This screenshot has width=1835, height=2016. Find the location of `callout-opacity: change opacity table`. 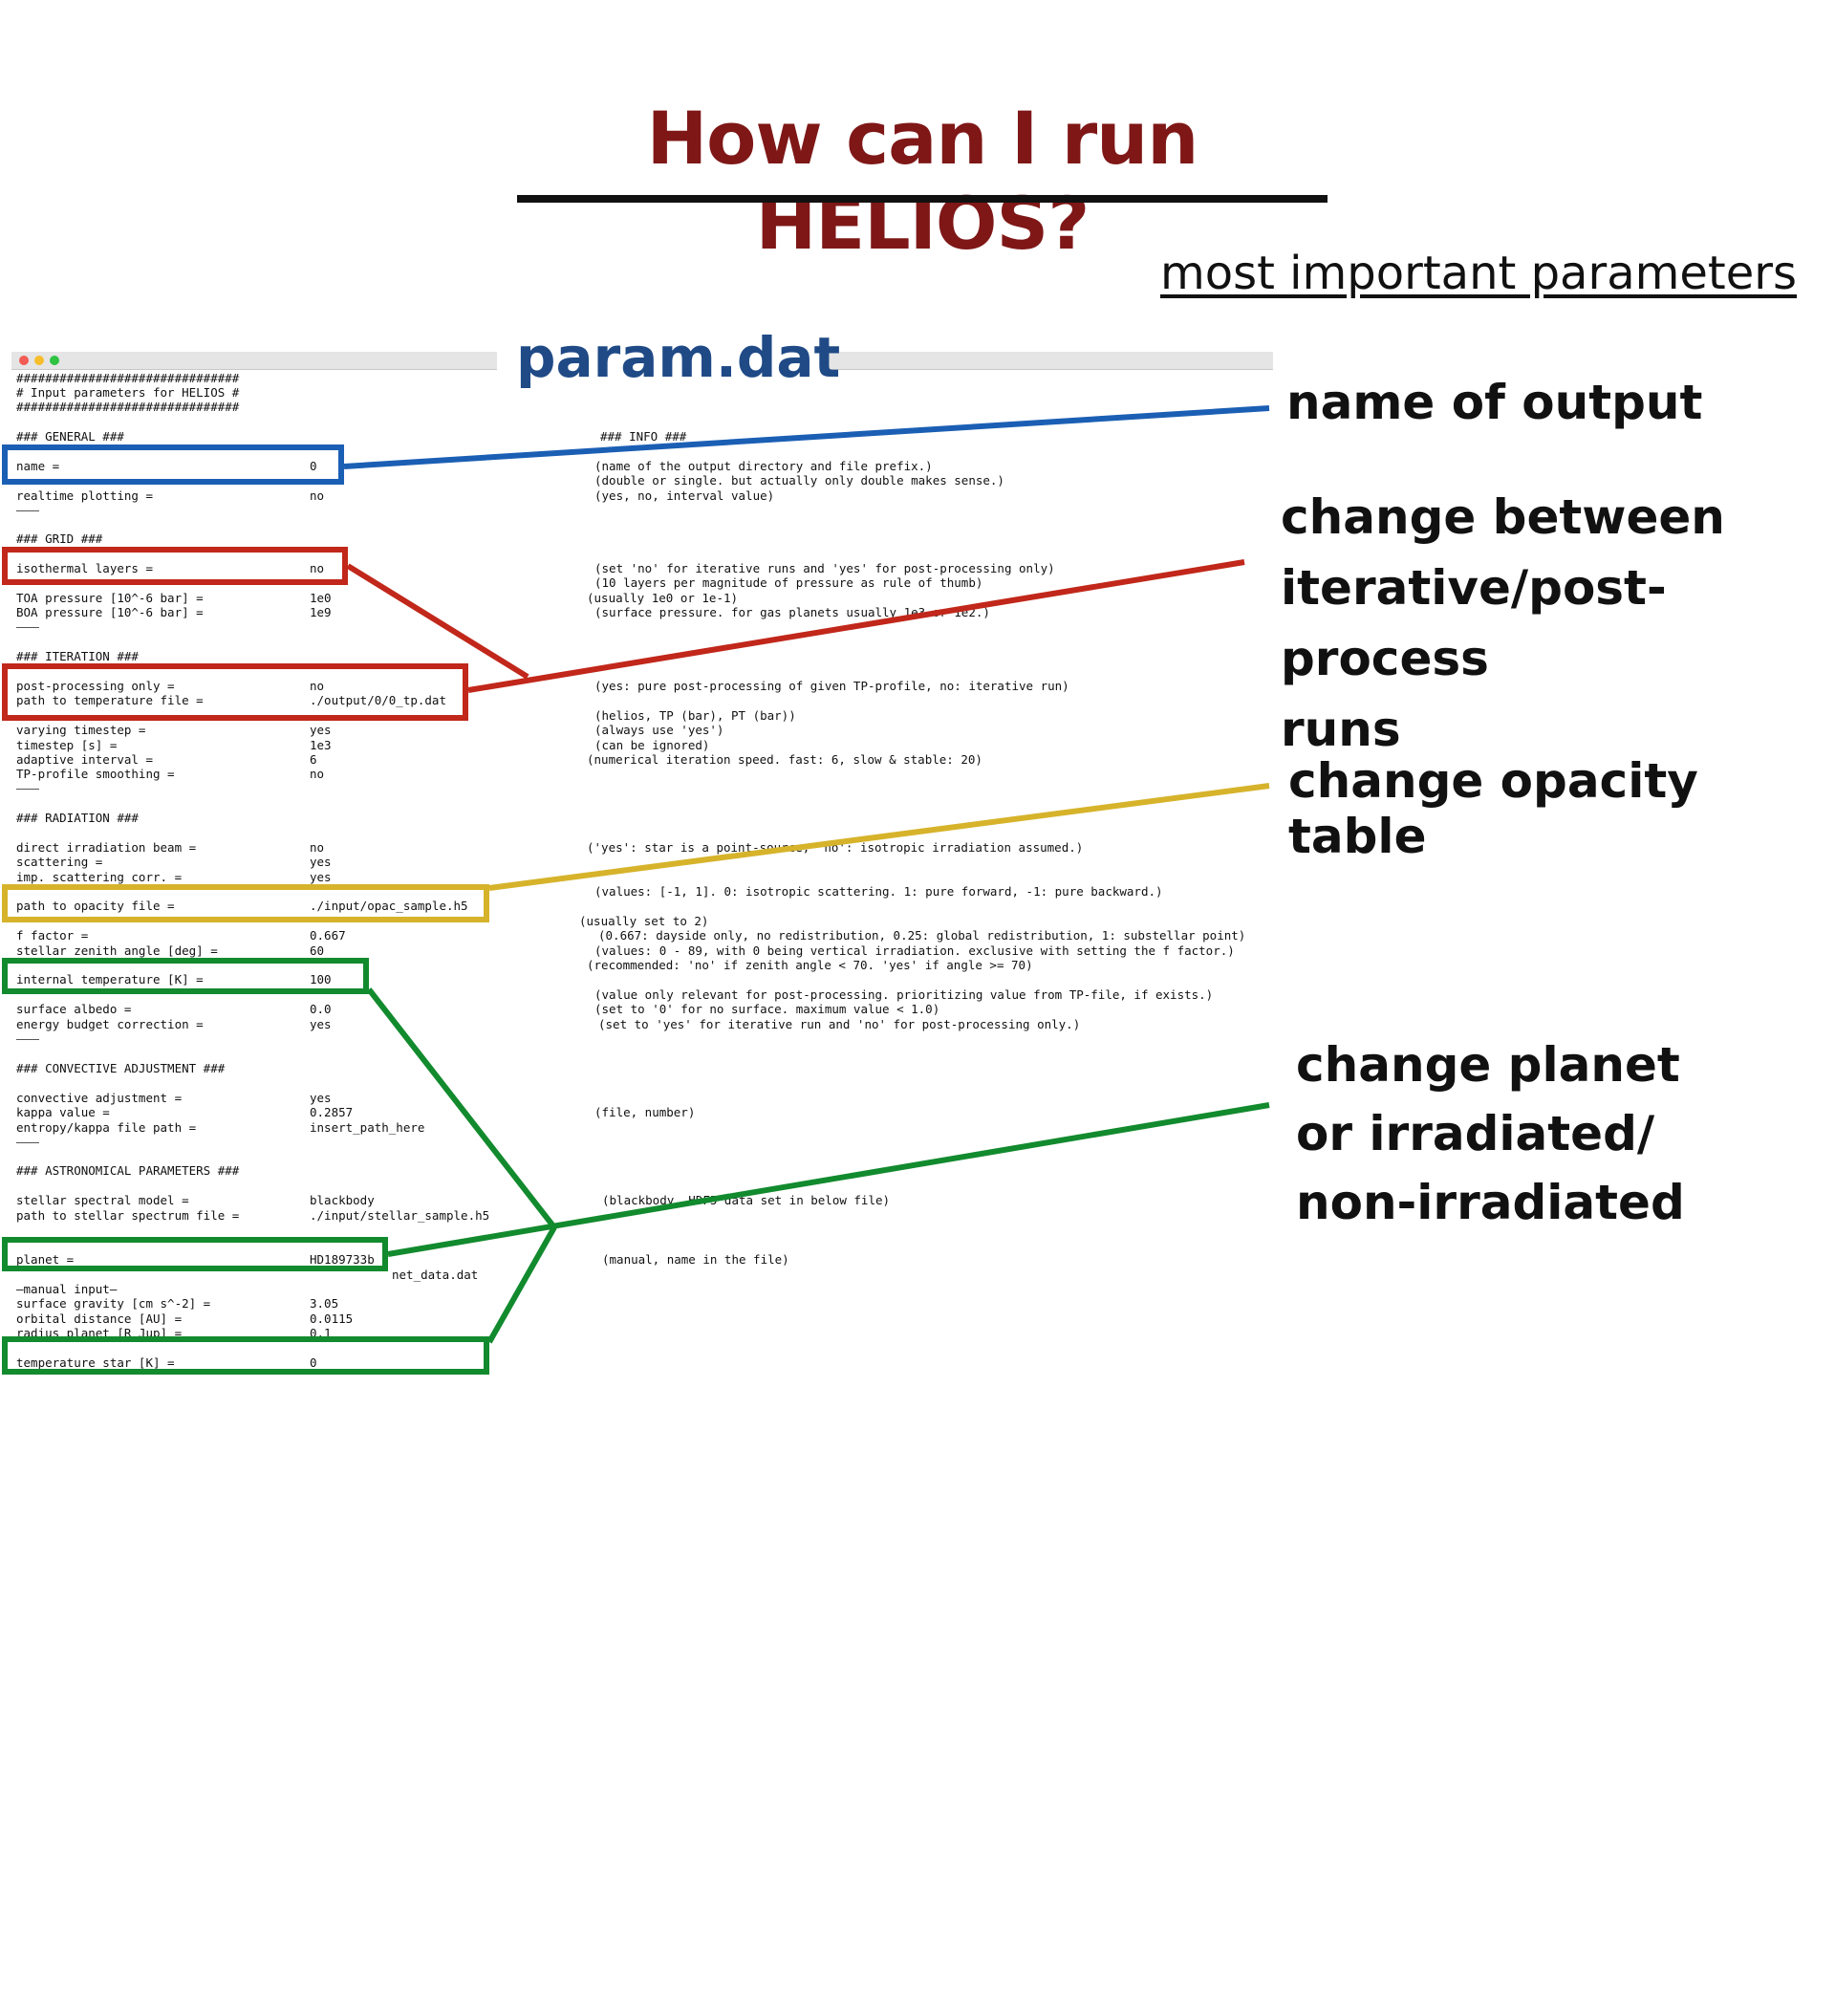

callout-opacity: change opacity table is located at coordinates (1493, 808).